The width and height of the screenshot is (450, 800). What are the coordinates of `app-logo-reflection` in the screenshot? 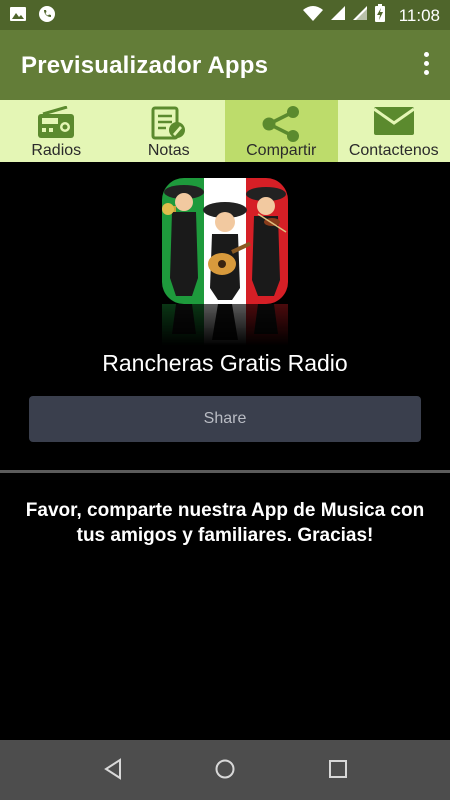 It's located at (225, 325).